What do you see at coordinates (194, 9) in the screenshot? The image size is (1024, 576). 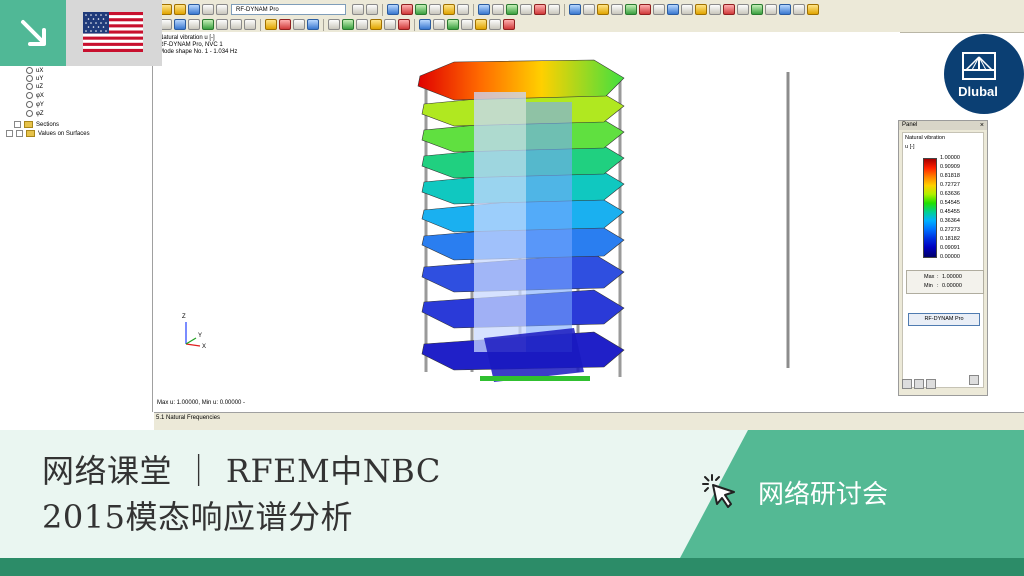 I see `save-icon` at bounding box center [194, 9].